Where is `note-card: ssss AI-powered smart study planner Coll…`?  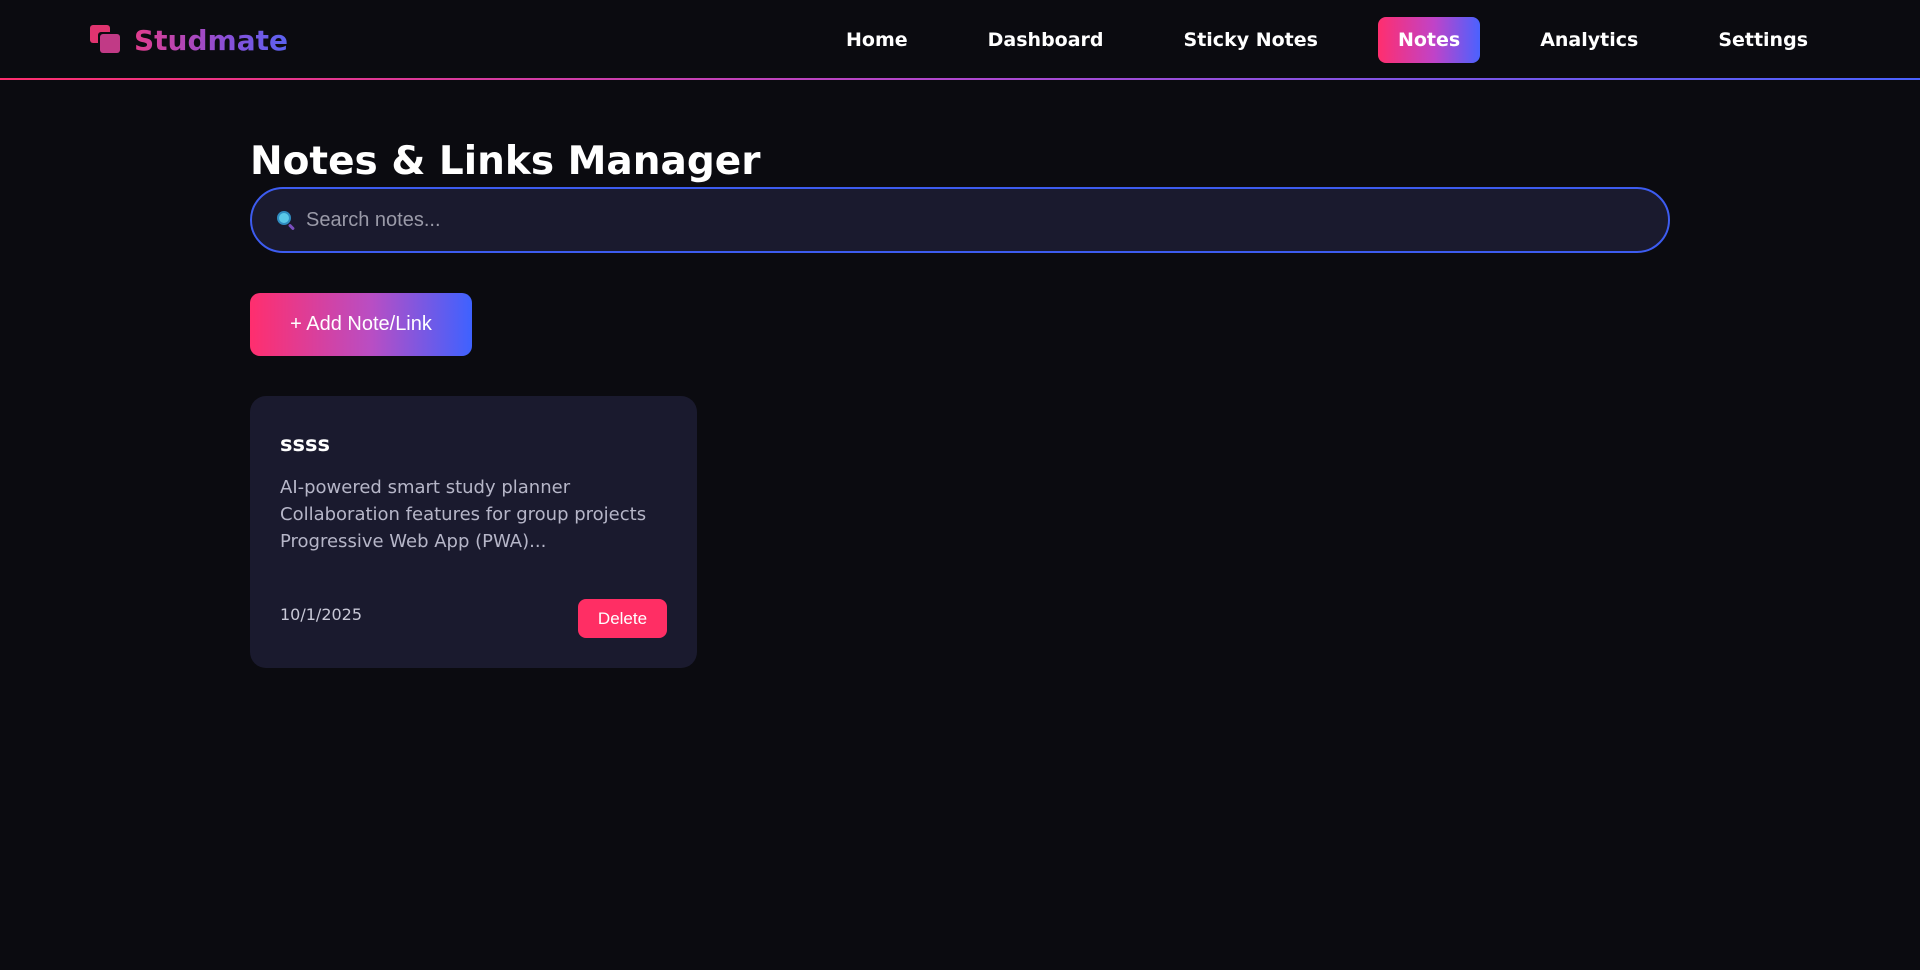
note-card: ssss AI-powered smart study planner Coll… is located at coordinates (473, 532).